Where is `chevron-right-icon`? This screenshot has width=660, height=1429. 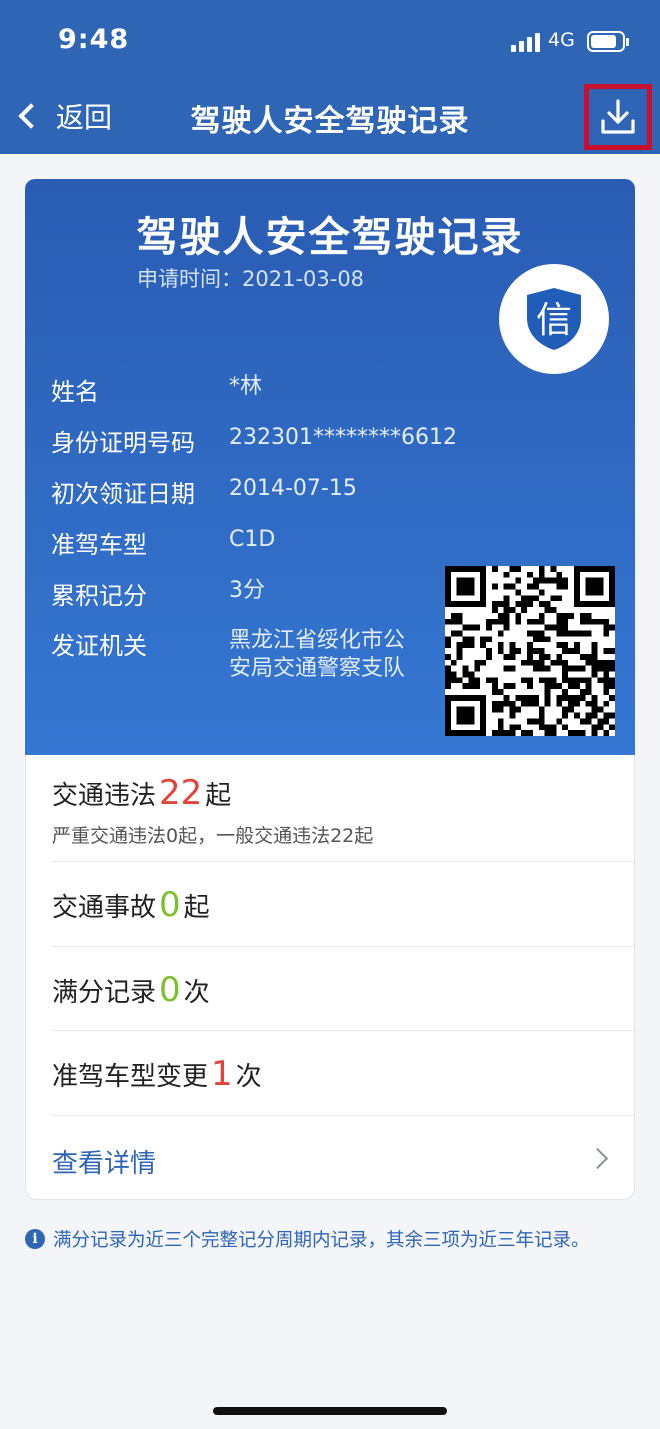
chevron-right-icon is located at coordinates (597, 1158).